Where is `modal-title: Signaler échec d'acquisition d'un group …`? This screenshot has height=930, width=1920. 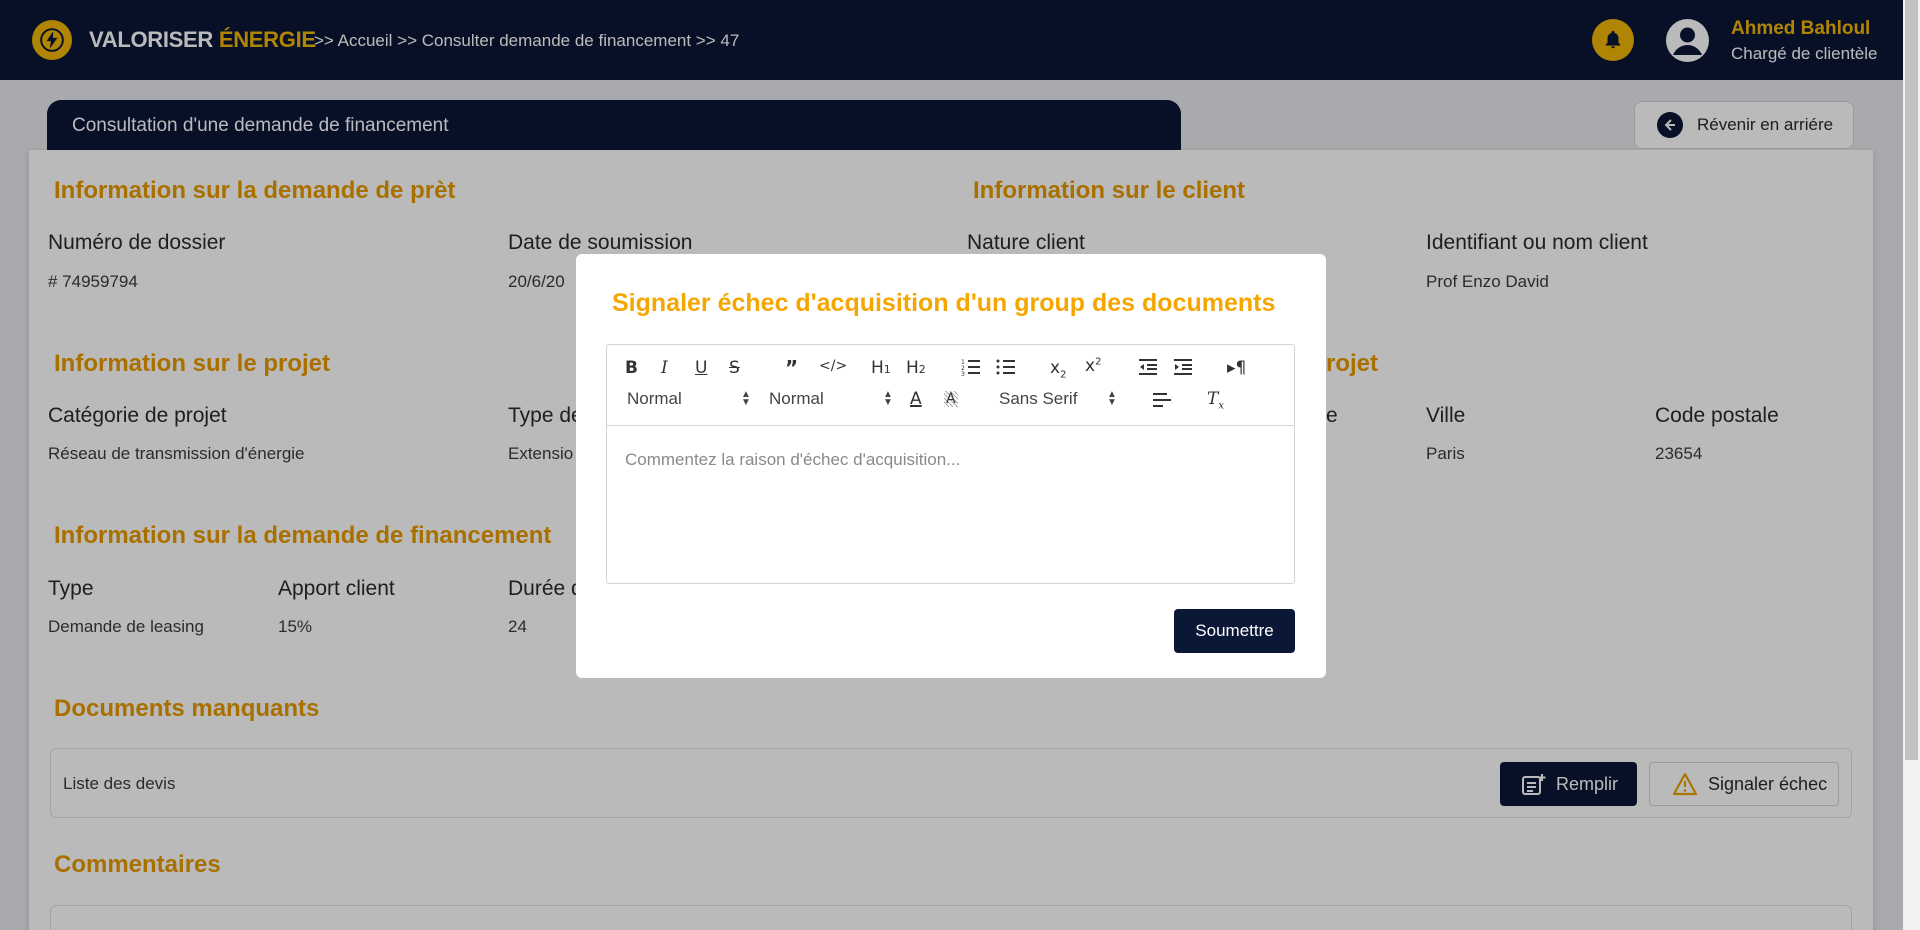
modal-title: Signaler échec d'acquisition d'un group … is located at coordinates (944, 303).